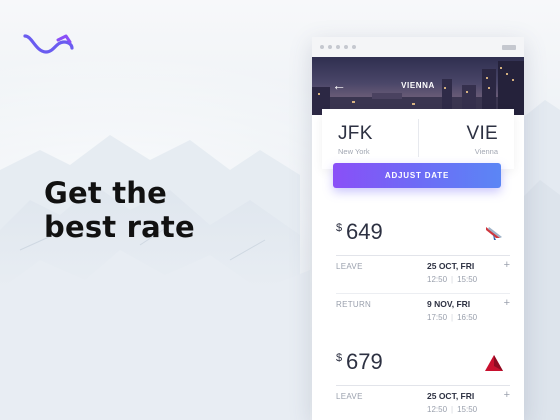 The width and height of the screenshot is (560, 420). What do you see at coordinates (482, 133) in the screenshot?
I see `destination-code: VIE` at bounding box center [482, 133].